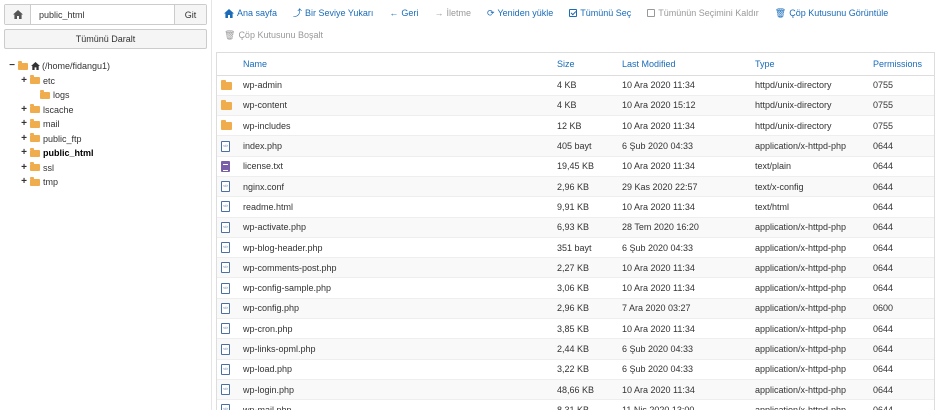 The height and width of the screenshot is (410, 941). What do you see at coordinates (688, 64) in the screenshot?
I see `column-header-modified: Last Modified` at bounding box center [688, 64].